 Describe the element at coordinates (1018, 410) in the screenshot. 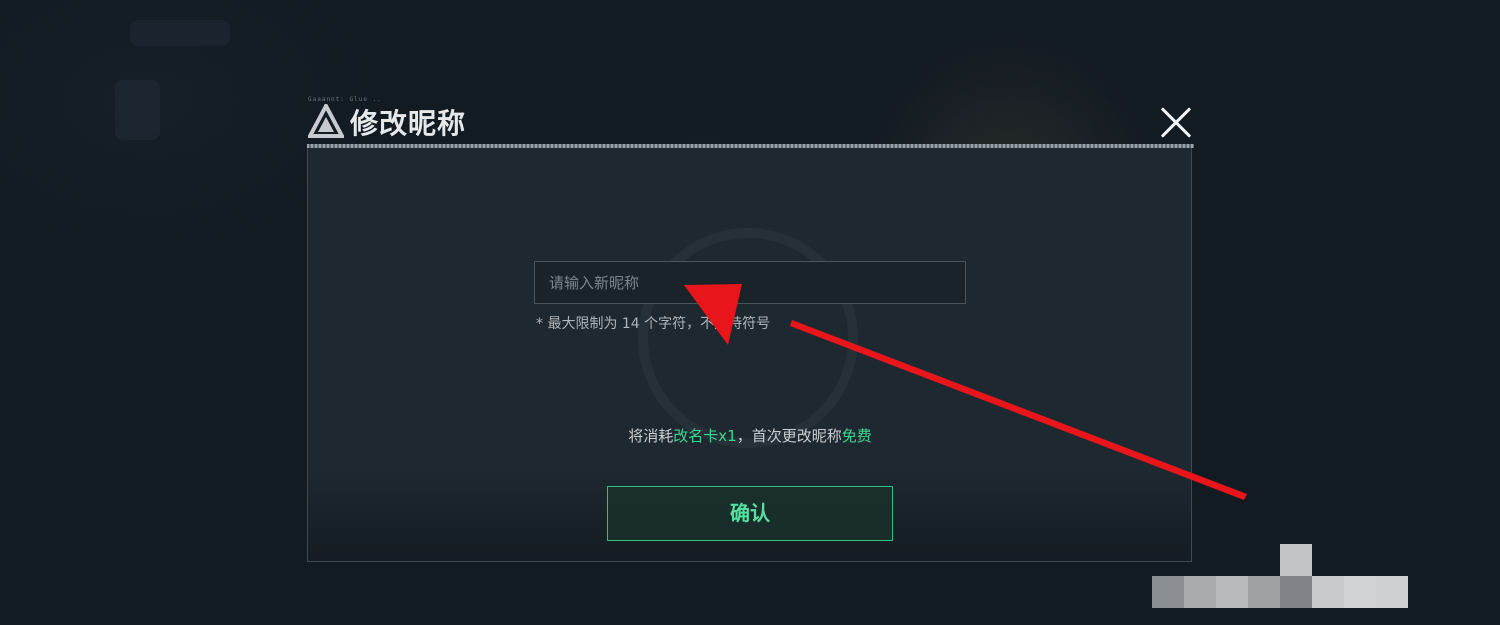

I see `annotation-arrow-shaft` at that location.